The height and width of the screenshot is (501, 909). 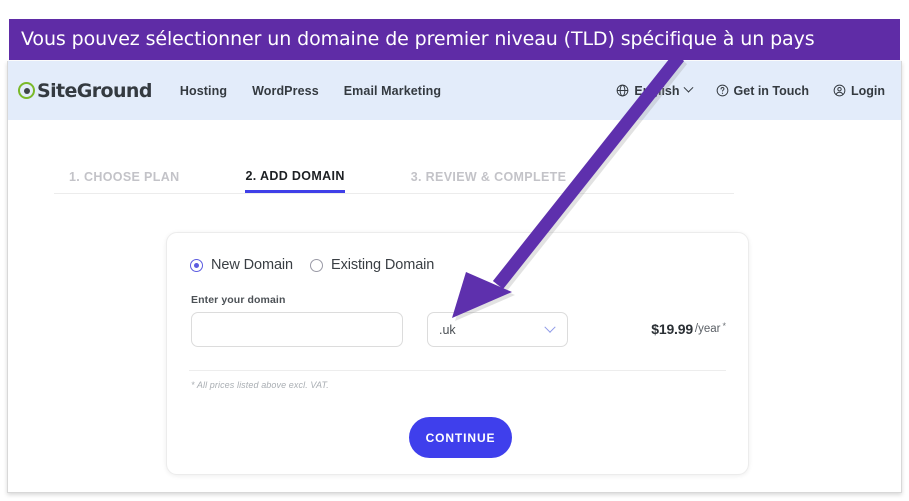 What do you see at coordinates (295, 181) in the screenshot?
I see `step-add-domain: 2. ADD DOMAIN` at bounding box center [295, 181].